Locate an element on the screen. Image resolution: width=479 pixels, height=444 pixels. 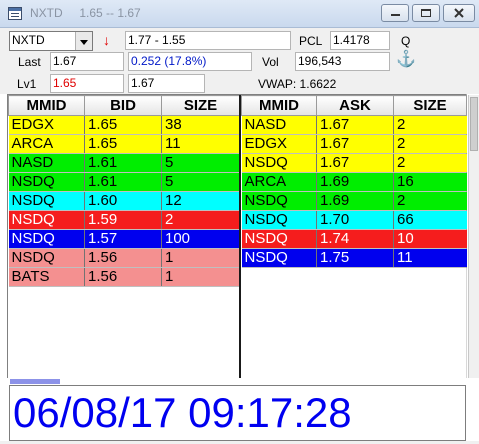
bids-cell-size: 100 is located at coordinates (200, 239).